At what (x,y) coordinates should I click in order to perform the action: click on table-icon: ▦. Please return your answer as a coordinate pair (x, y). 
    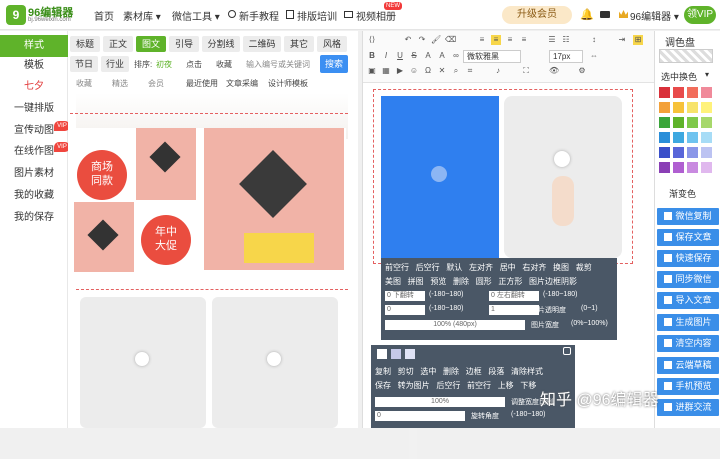
    Looking at the image, I should click on (386, 71).